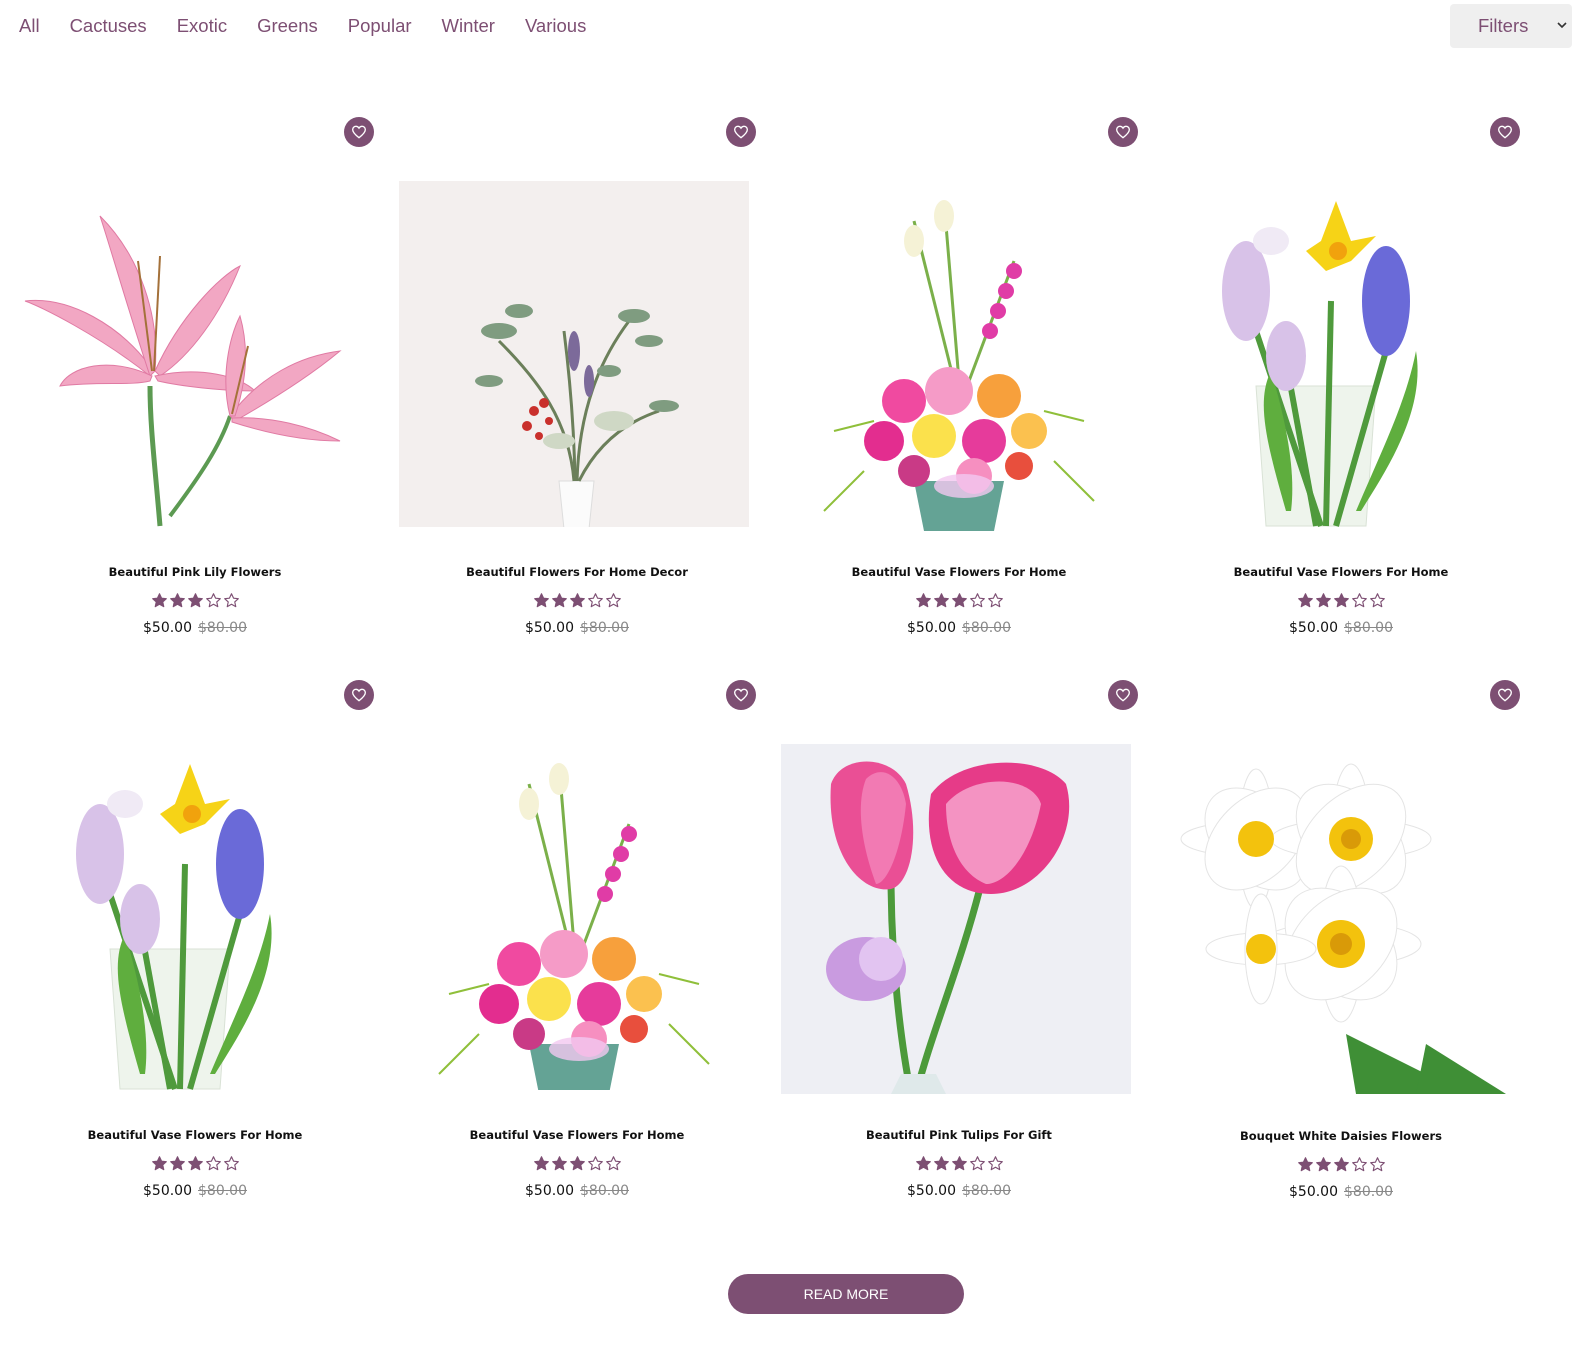 The image size is (1587, 1349). What do you see at coordinates (1562, 25) in the screenshot?
I see `chevron-down-icon` at bounding box center [1562, 25].